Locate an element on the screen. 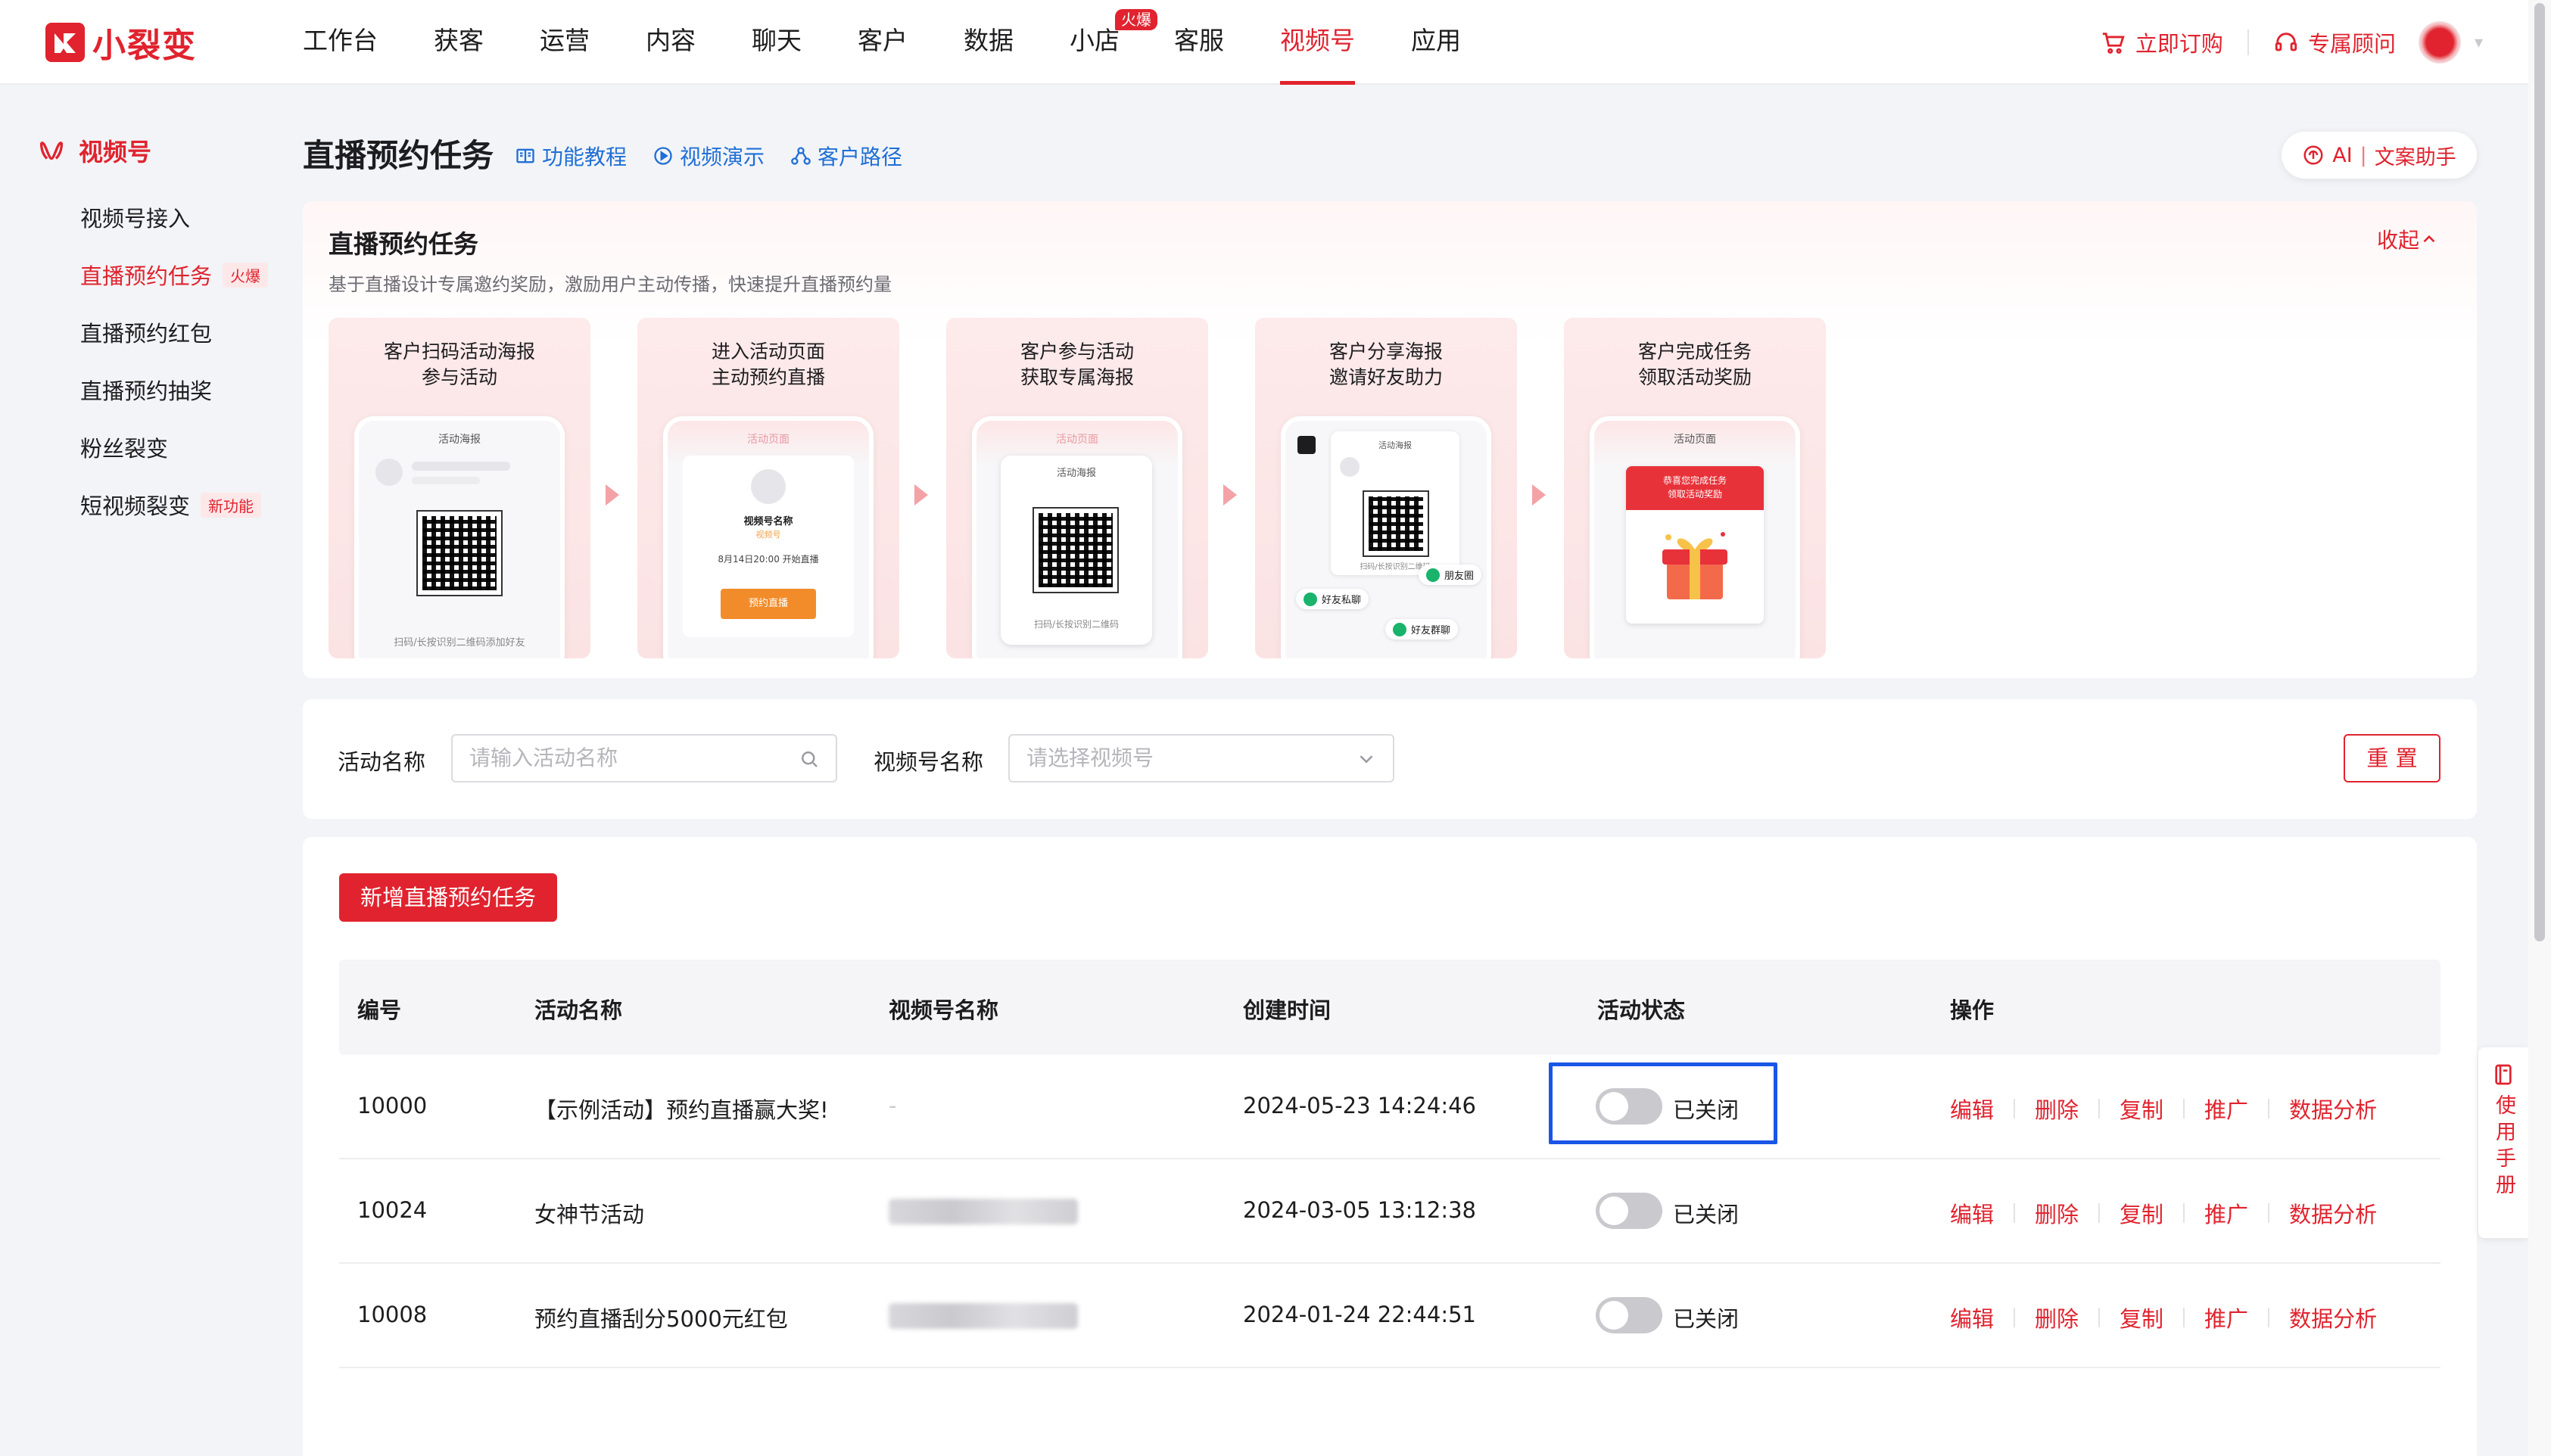 The width and height of the screenshot is (2551, 1456). page-title: 直播预约任务 is located at coordinates (398, 155).